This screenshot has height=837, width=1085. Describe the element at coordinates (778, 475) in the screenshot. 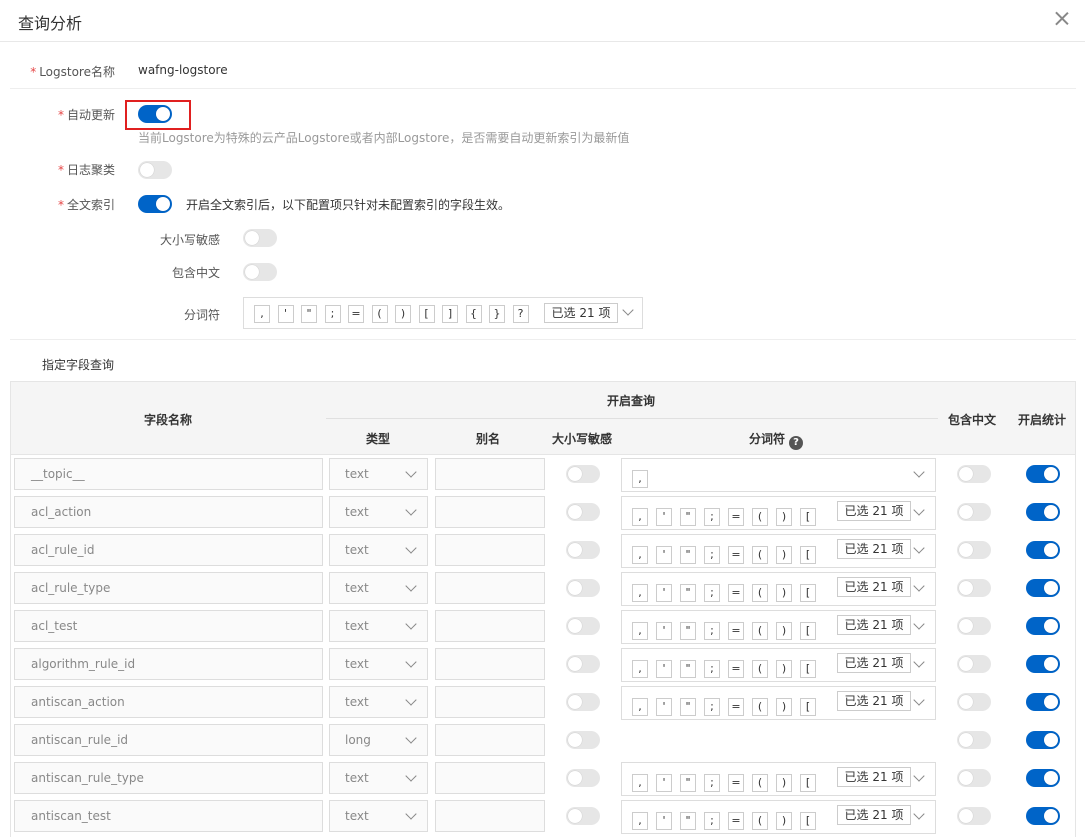

I see `delimiter-select: ,` at that location.